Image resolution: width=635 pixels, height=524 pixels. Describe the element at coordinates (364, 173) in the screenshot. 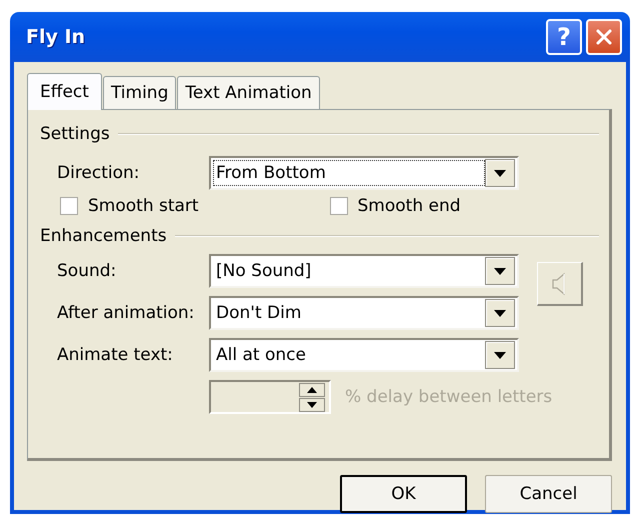

I see `direction-dropdown: From Bottom` at that location.